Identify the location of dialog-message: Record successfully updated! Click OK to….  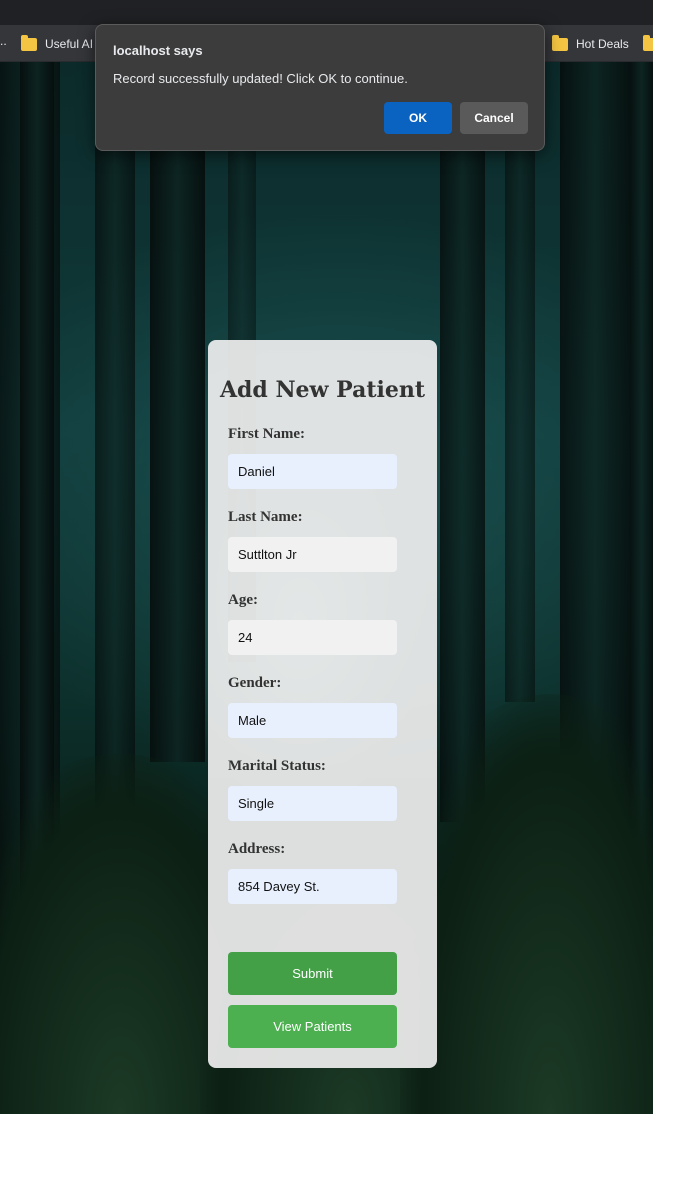
(260, 78).